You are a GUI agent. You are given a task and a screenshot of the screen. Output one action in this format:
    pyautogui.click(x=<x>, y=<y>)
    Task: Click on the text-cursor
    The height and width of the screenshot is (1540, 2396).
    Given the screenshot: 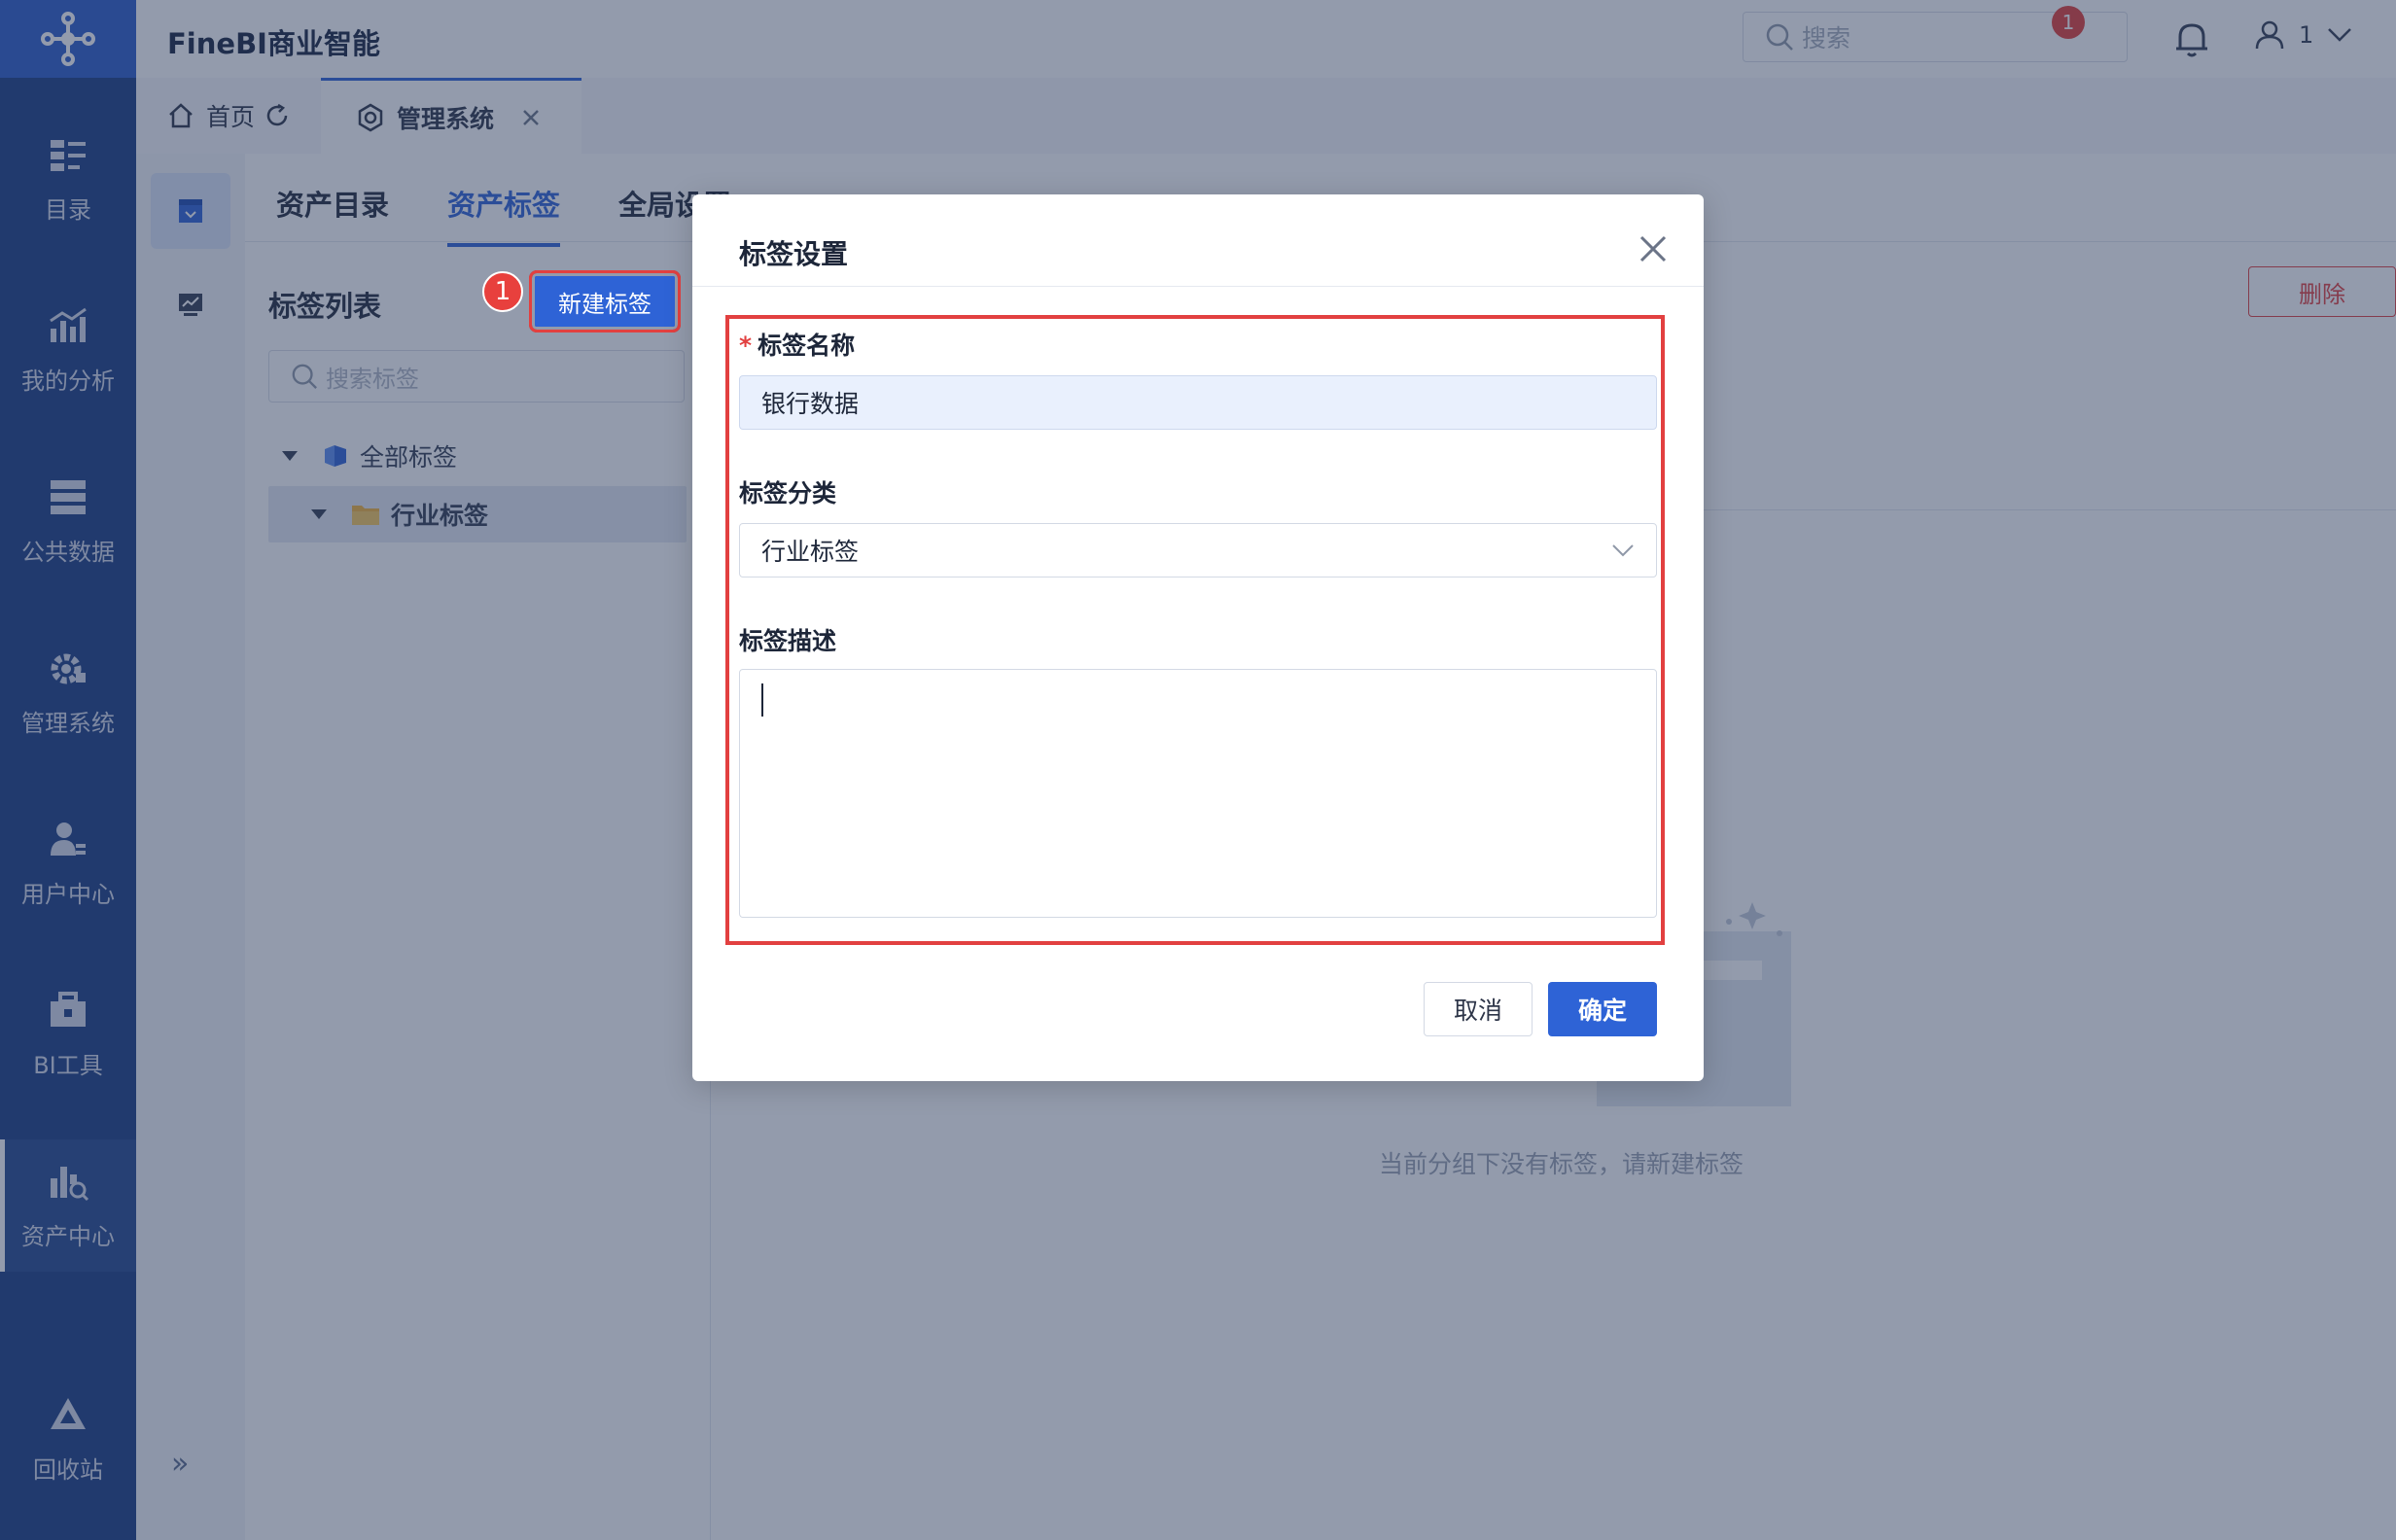 What is the action you would take?
    pyautogui.click(x=762, y=700)
    